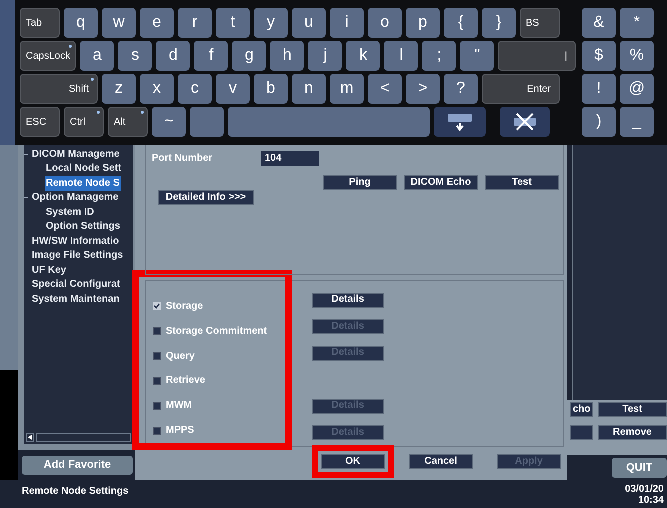  I want to click on port-number-label: Port Number, so click(183, 159).